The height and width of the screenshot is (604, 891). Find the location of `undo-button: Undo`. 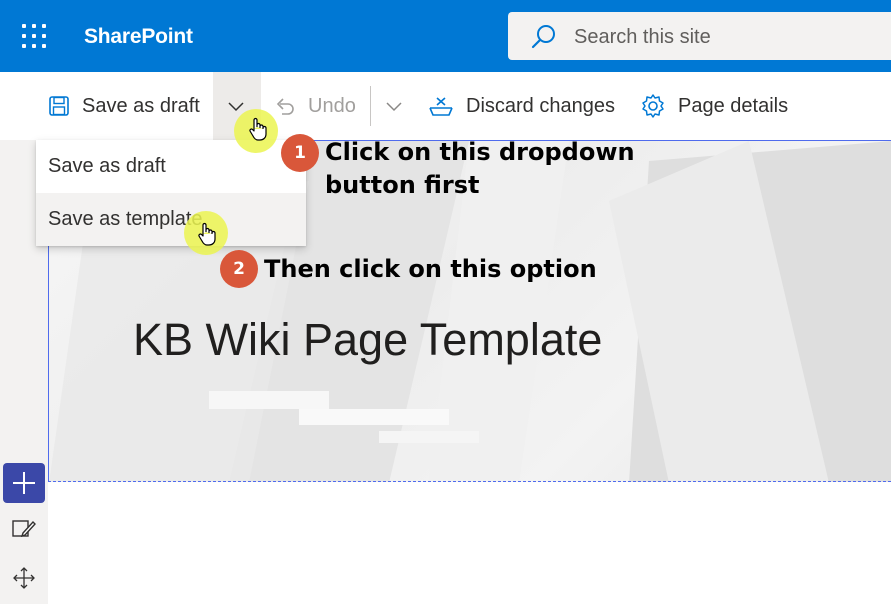

undo-button: Undo is located at coordinates (315, 106).